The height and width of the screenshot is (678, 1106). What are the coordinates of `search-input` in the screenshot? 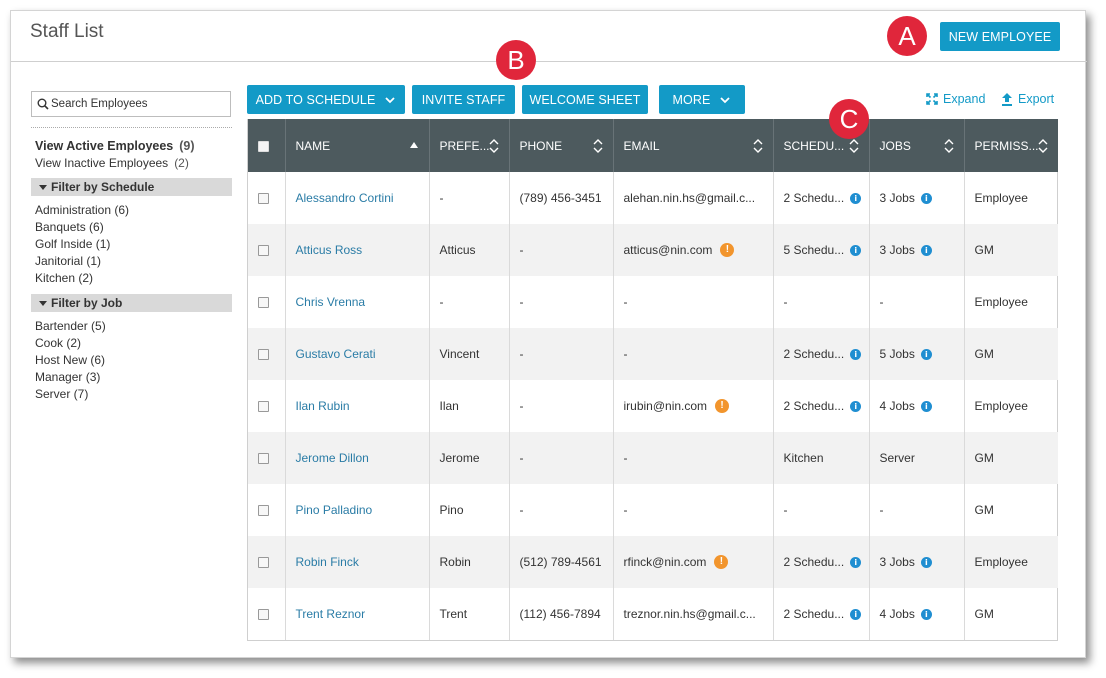 It's located at (136, 104).